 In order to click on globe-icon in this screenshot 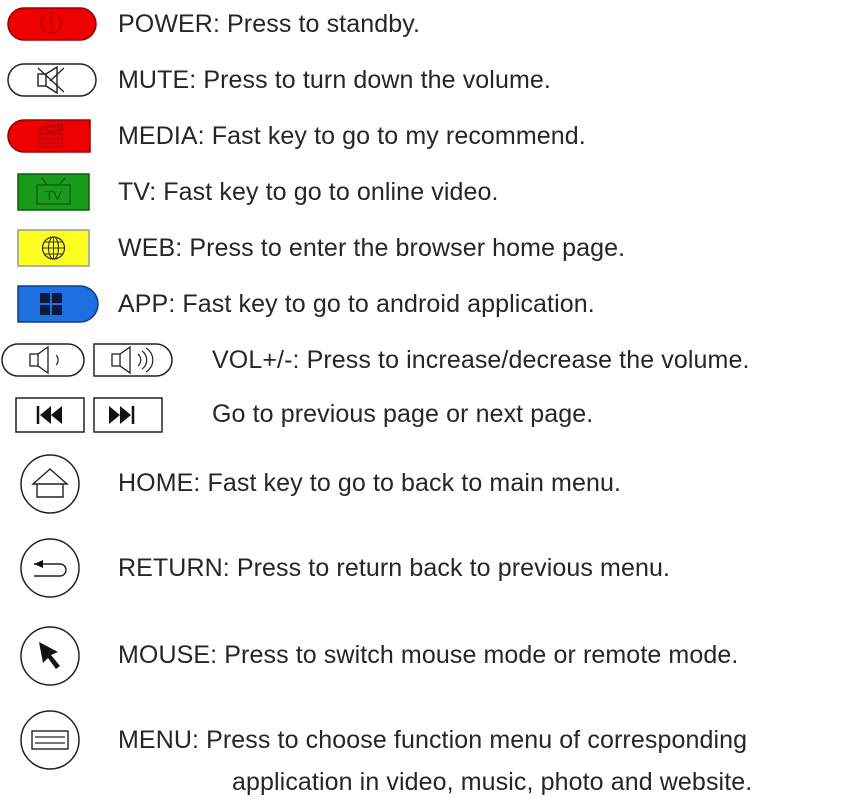, I will do `click(53, 248)`.